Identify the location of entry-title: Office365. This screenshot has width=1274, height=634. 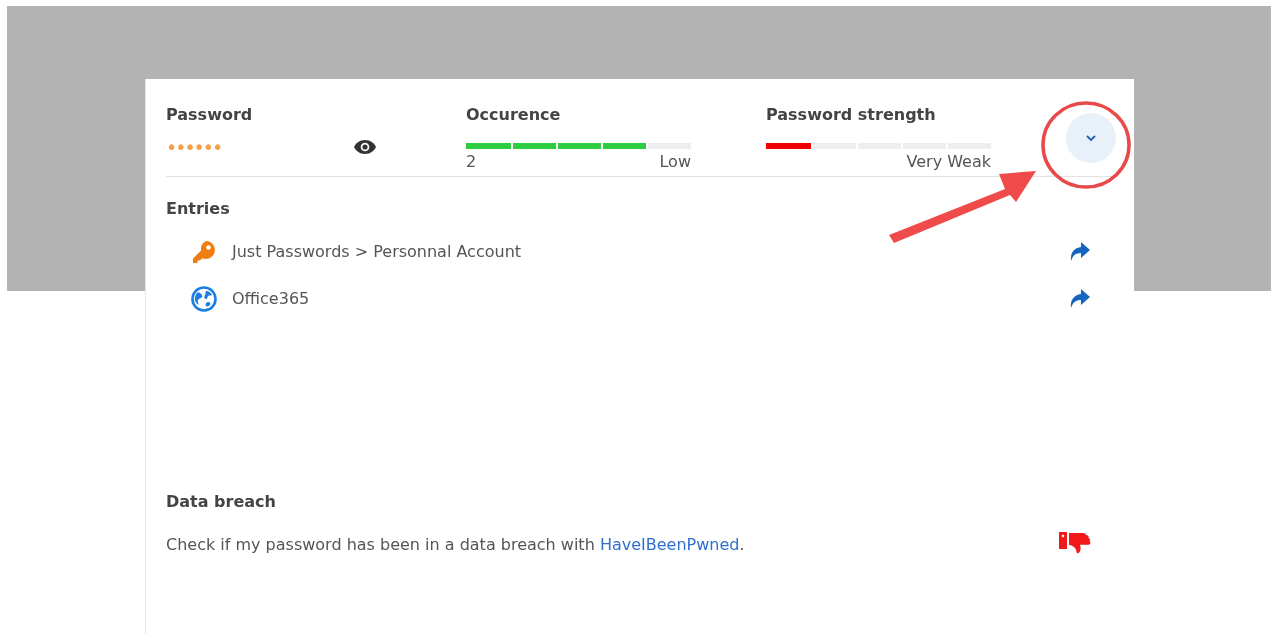
(649, 298).